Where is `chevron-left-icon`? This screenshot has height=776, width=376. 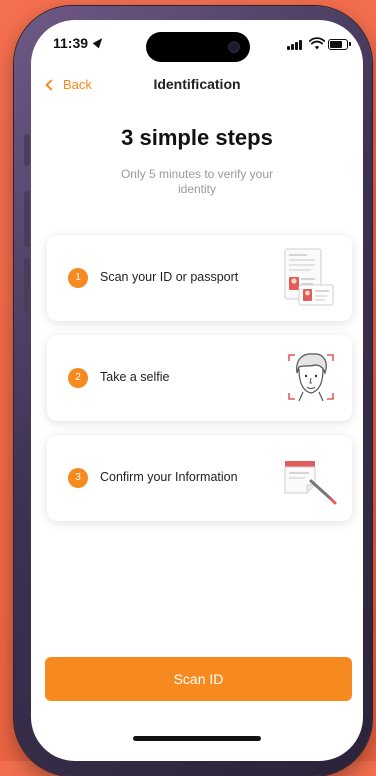 chevron-left-icon is located at coordinates (51, 85).